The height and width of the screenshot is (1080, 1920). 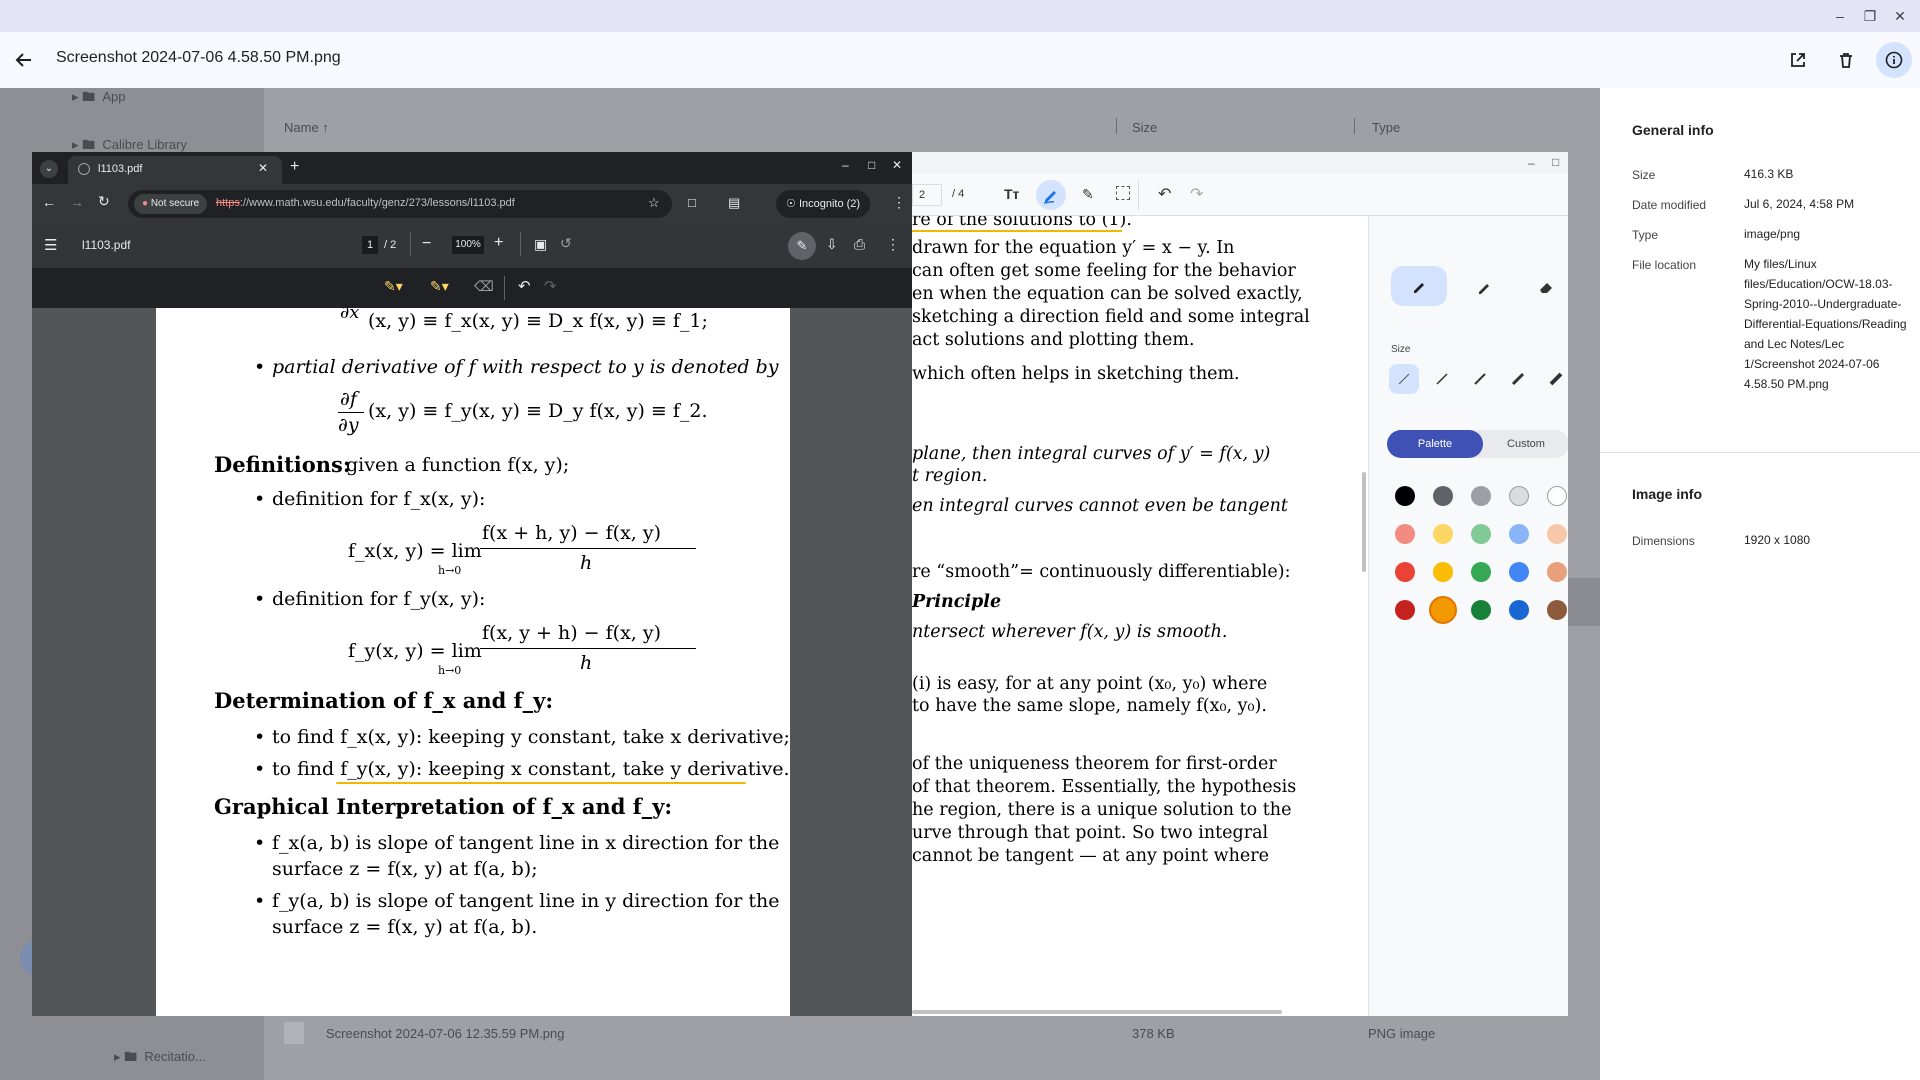 I want to click on reload-icon: ↻, so click(x=104, y=201).